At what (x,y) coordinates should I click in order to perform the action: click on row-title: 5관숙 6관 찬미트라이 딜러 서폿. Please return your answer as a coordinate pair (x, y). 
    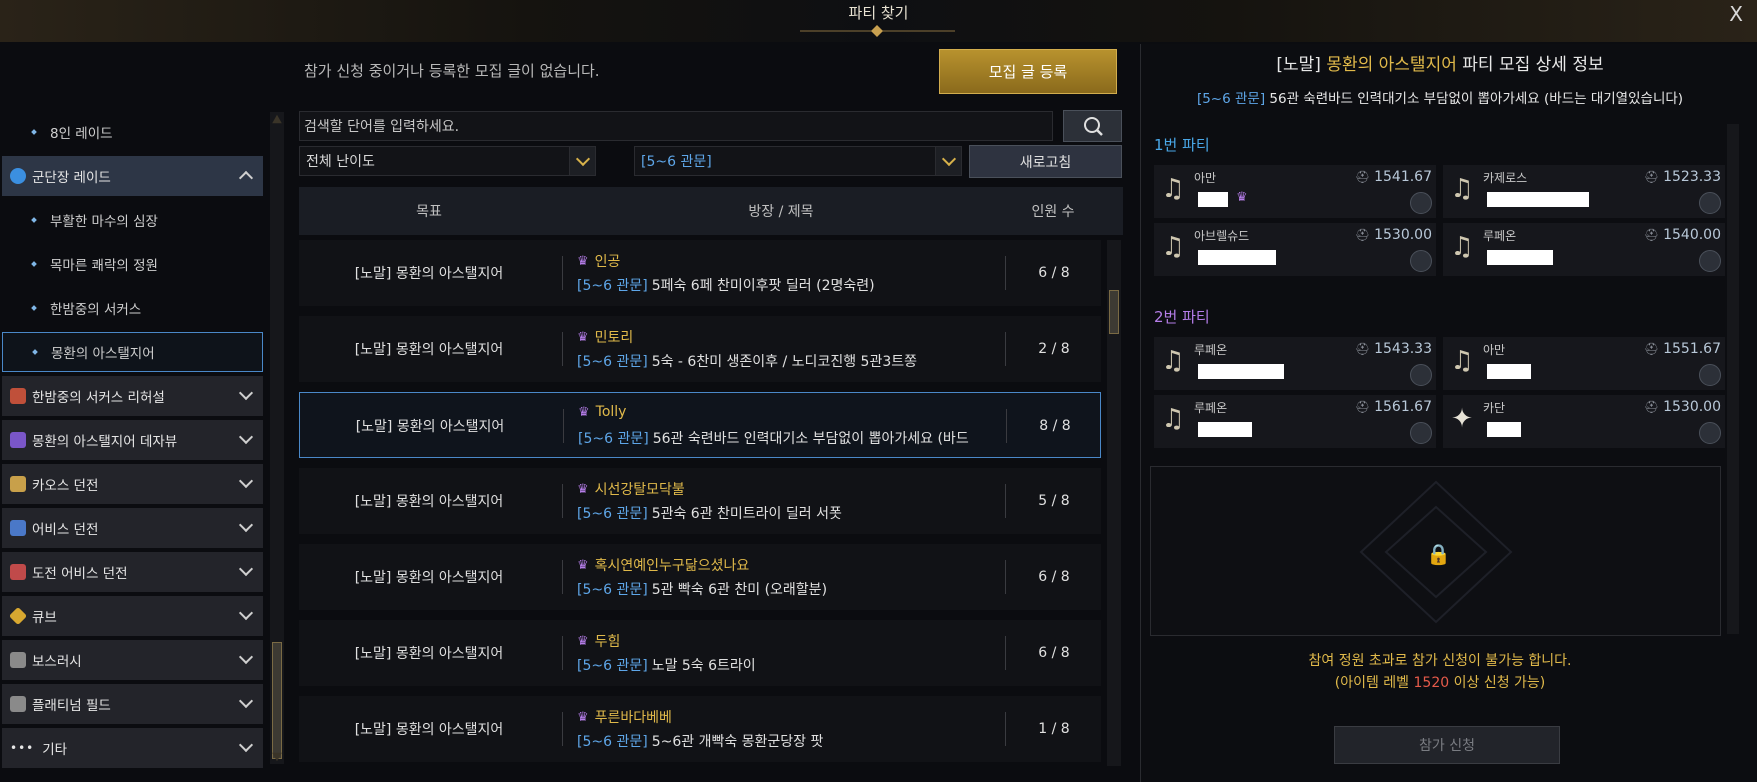
    Looking at the image, I should click on (746, 514).